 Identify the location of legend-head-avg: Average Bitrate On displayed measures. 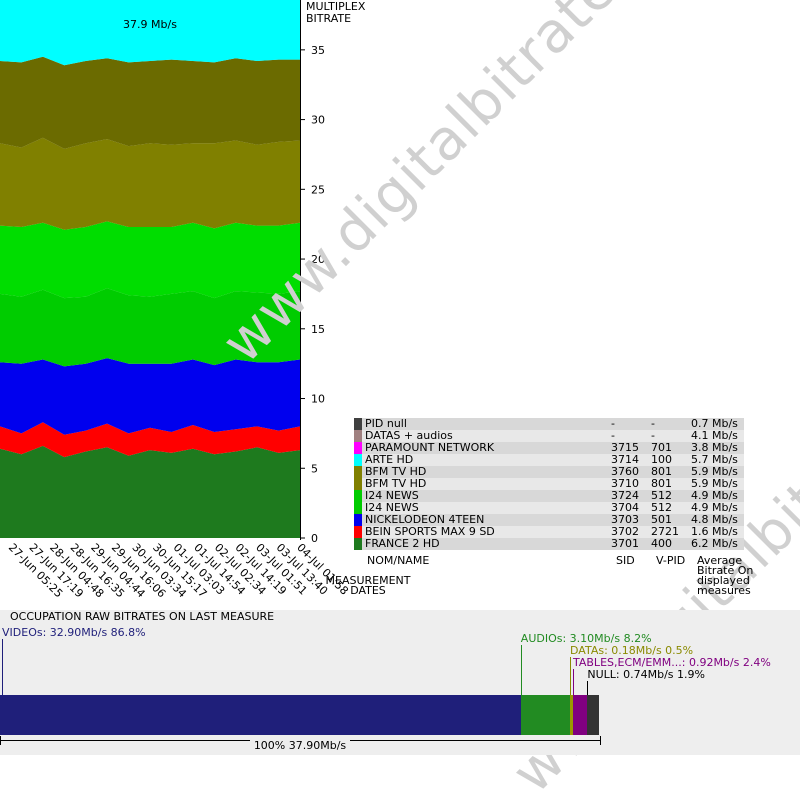
(725, 575).